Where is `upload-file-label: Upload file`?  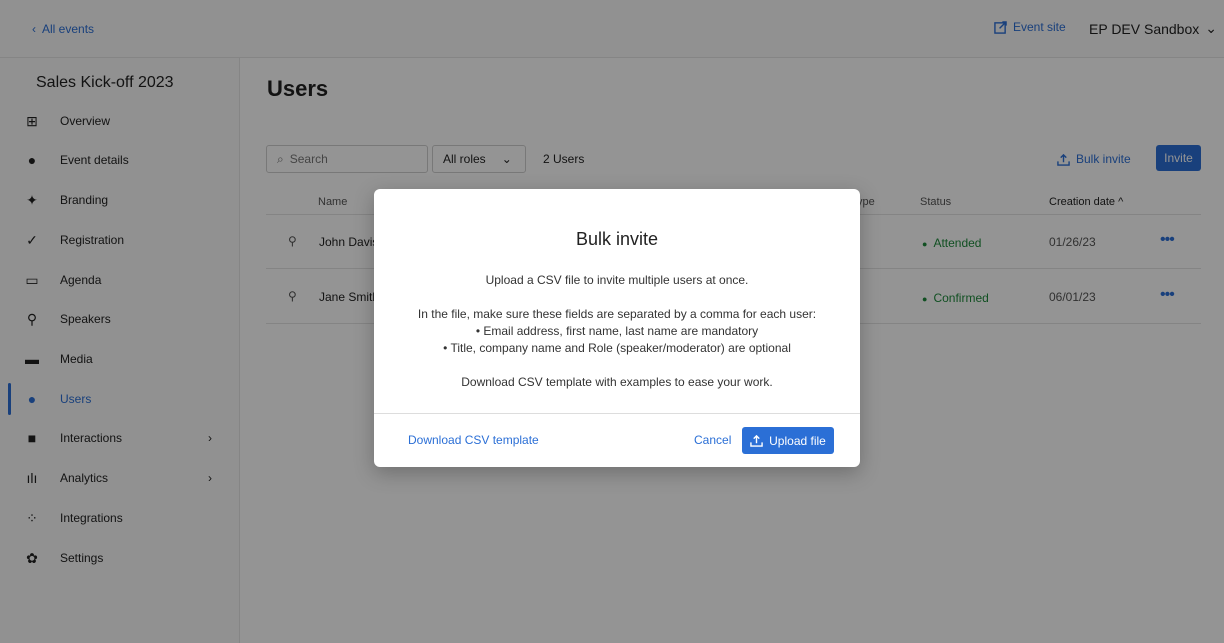
upload-file-label: Upload file is located at coordinates (797, 440).